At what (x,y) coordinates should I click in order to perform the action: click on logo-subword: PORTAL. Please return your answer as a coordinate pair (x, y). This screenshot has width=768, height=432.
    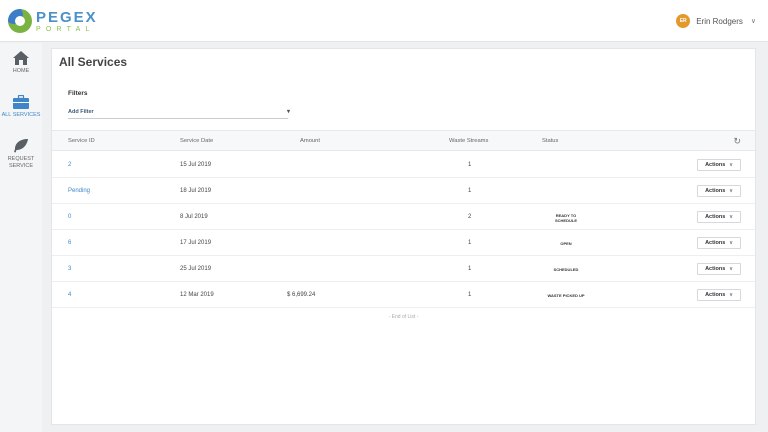
    Looking at the image, I should click on (65, 29).